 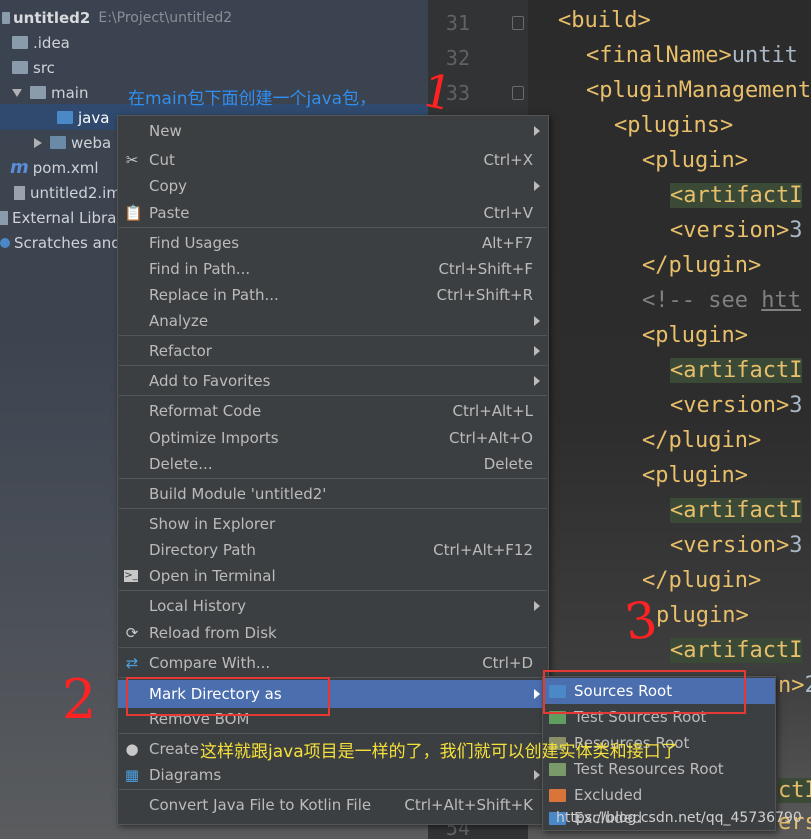 What do you see at coordinates (333, 381) in the screenshot?
I see `menu-item-add-to-favorites: Add to Favorites` at bounding box center [333, 381].